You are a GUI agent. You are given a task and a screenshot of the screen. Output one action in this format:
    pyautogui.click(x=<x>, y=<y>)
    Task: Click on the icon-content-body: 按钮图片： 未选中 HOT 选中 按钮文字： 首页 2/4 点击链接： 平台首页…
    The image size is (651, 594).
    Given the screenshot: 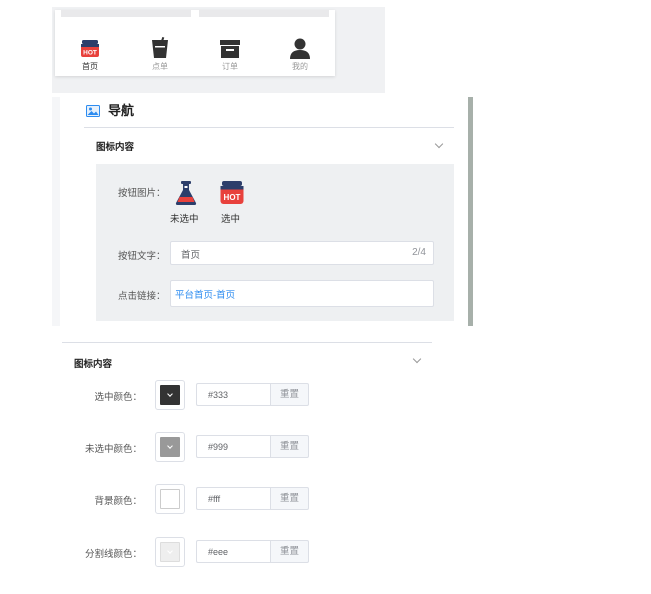 What is the action you would take?
    pyautogui.click(x=275, y=242)
    